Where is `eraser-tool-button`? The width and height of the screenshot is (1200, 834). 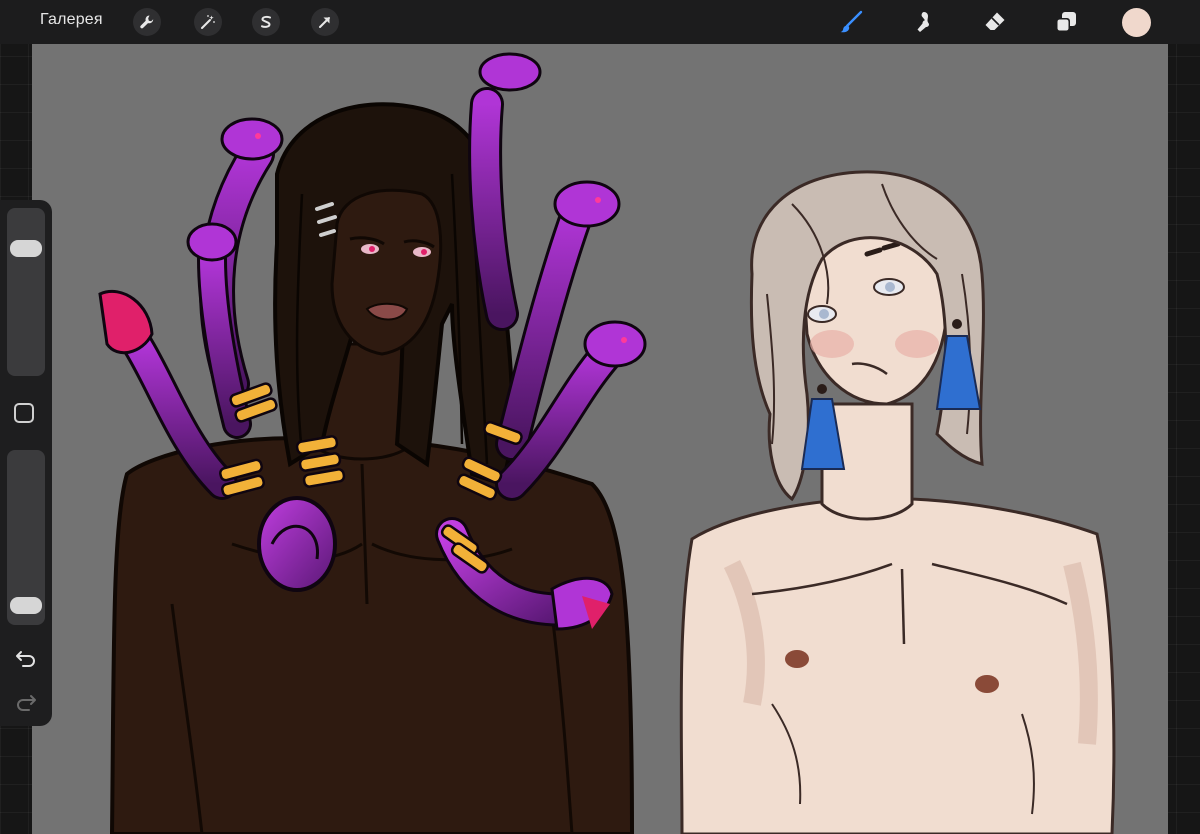 eraser-tool-button is located at coordinates (995, 22).